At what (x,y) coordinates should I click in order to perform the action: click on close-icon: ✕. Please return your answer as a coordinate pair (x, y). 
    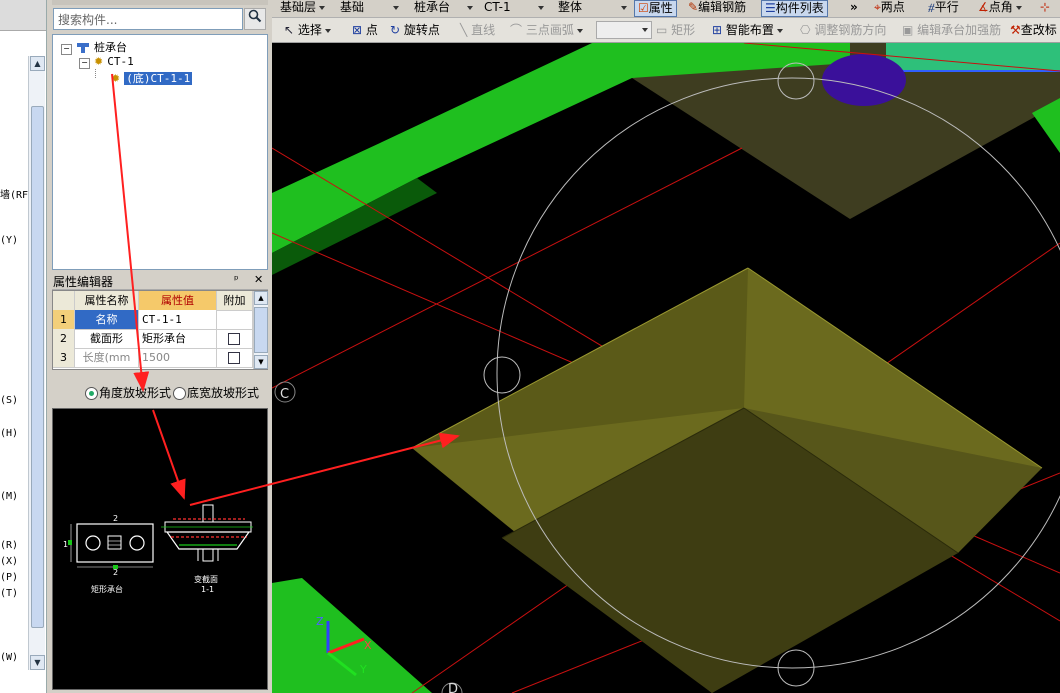
    Looking at the image, I should click on (258, 279).